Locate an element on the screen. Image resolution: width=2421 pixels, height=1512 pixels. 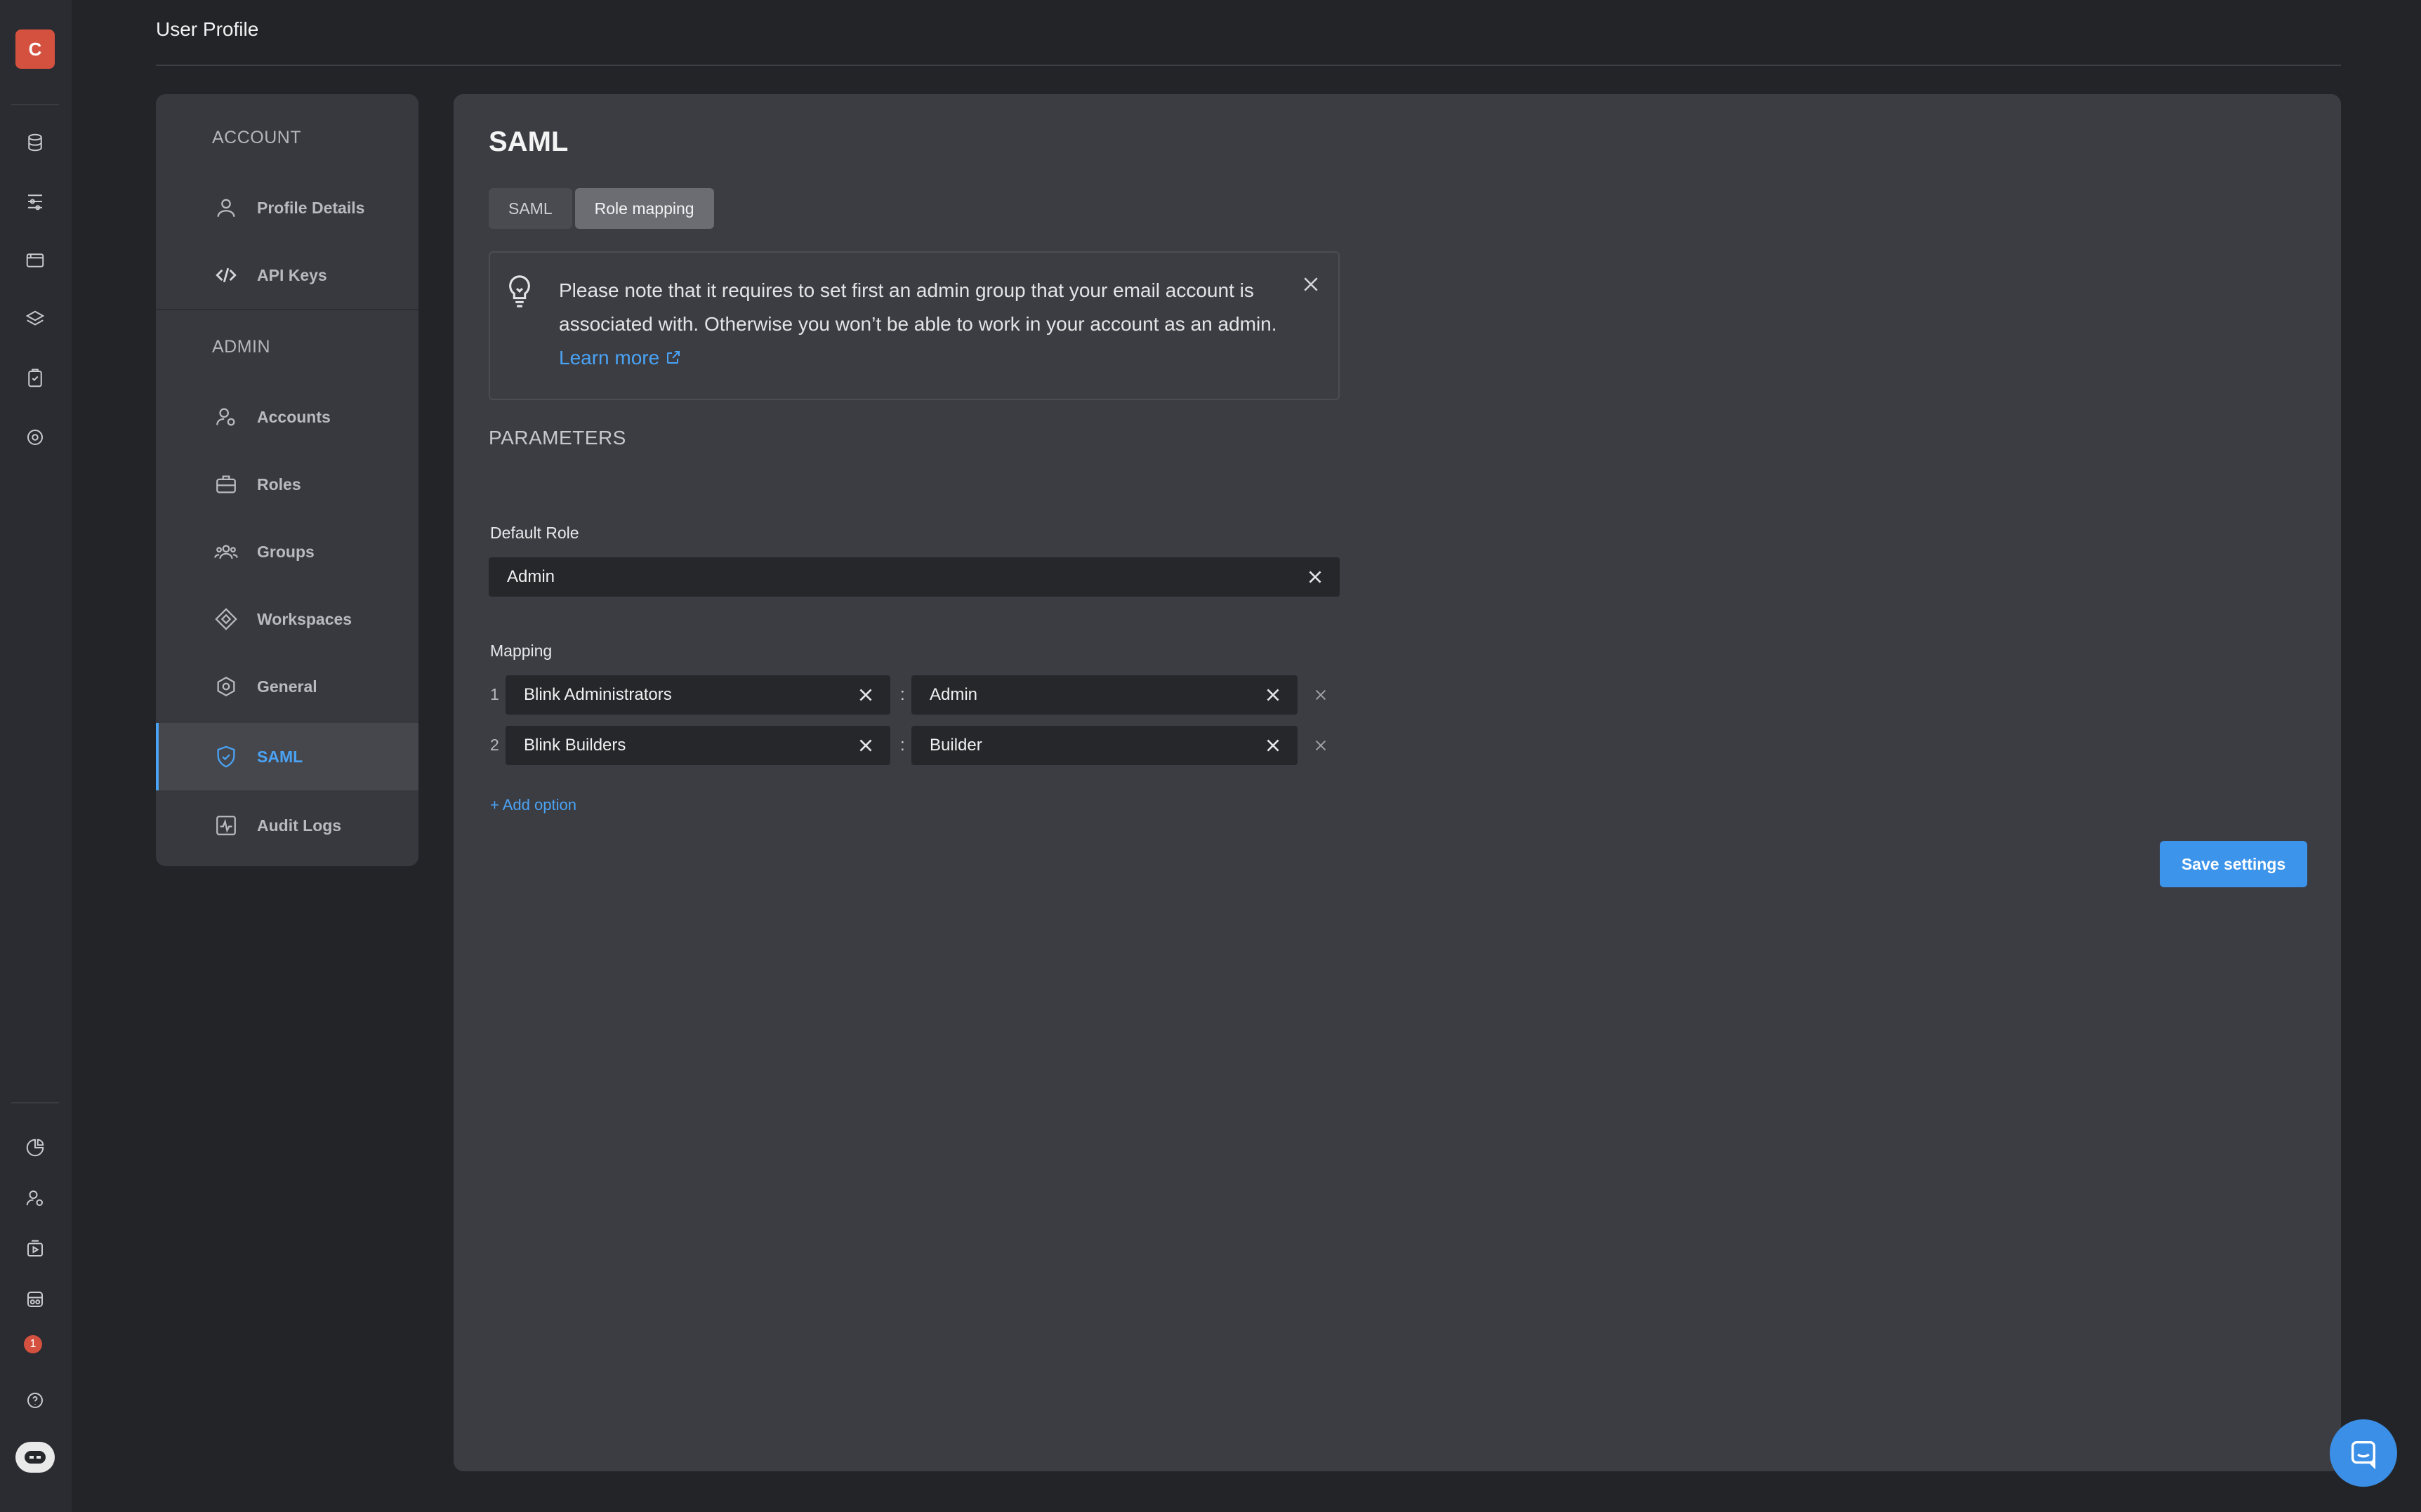
nav-item-accounts: Accounts is located at coordinates (287, 417).